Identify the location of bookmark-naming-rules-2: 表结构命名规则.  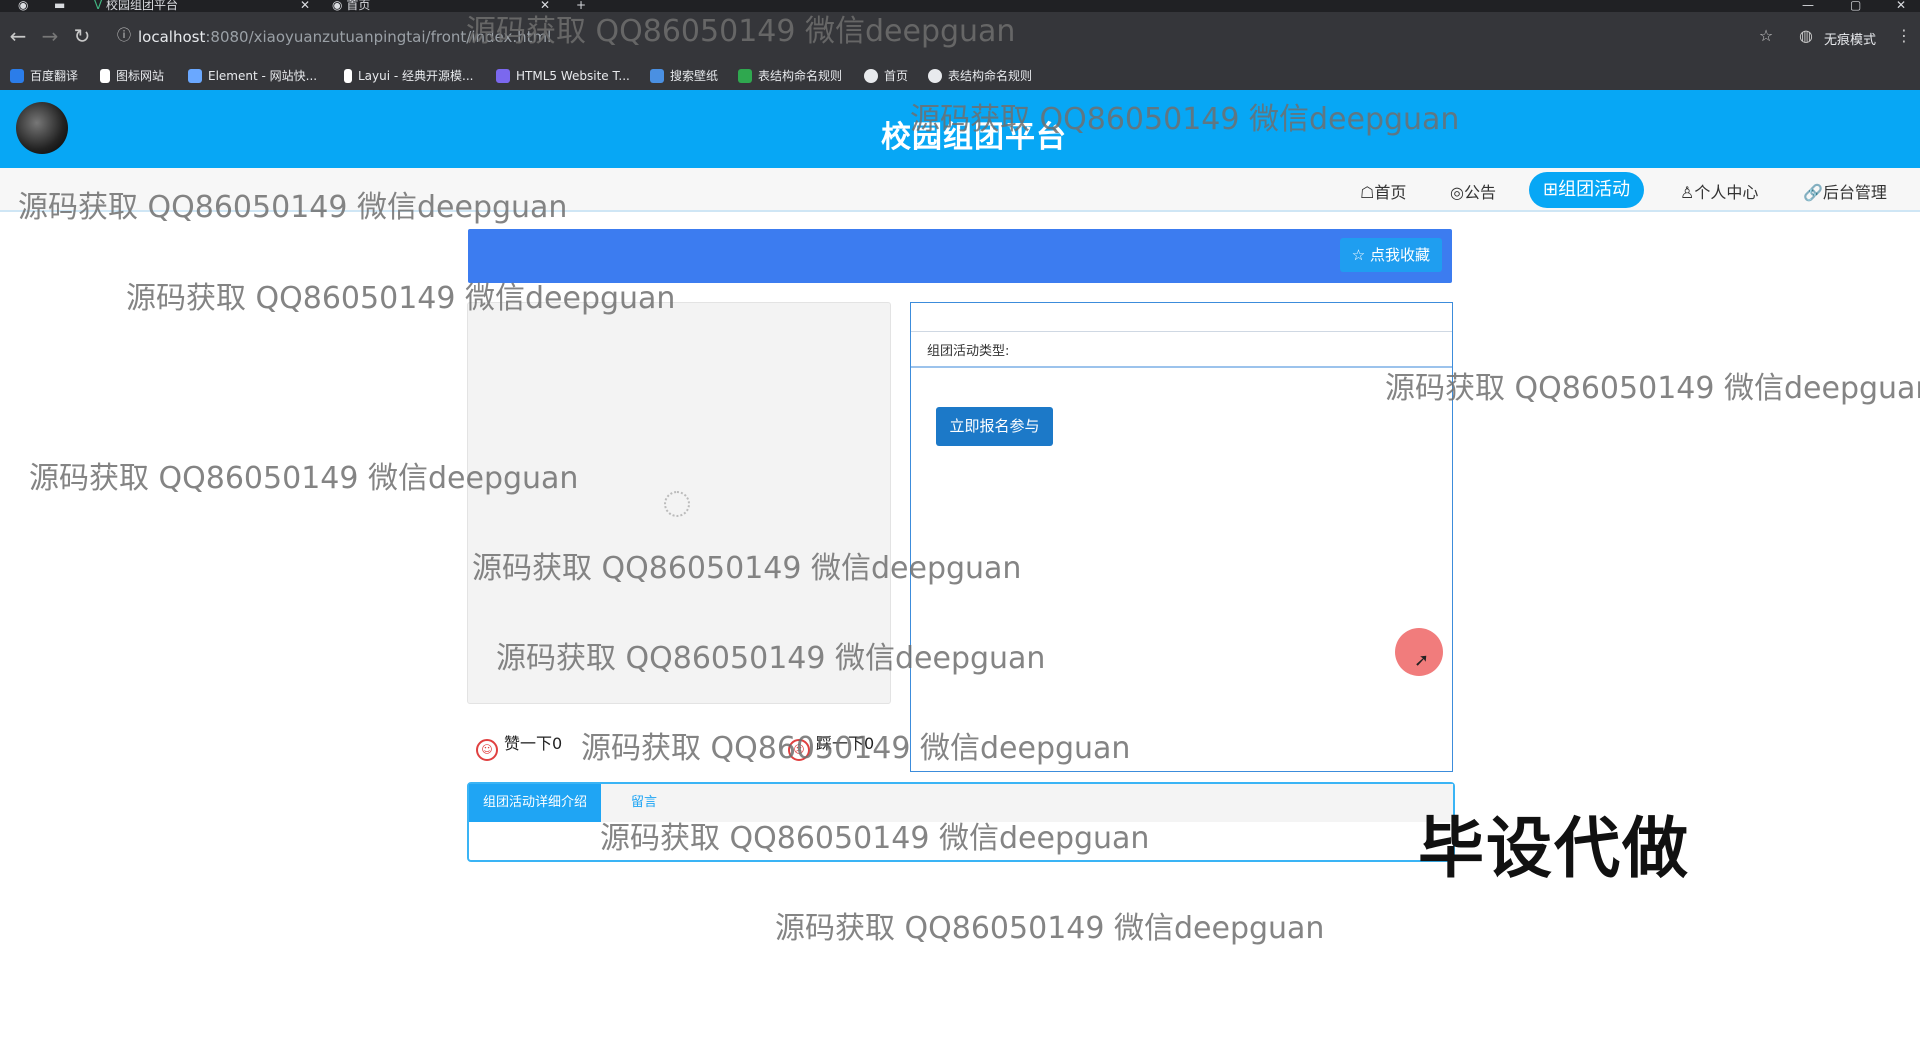
(980, 76).